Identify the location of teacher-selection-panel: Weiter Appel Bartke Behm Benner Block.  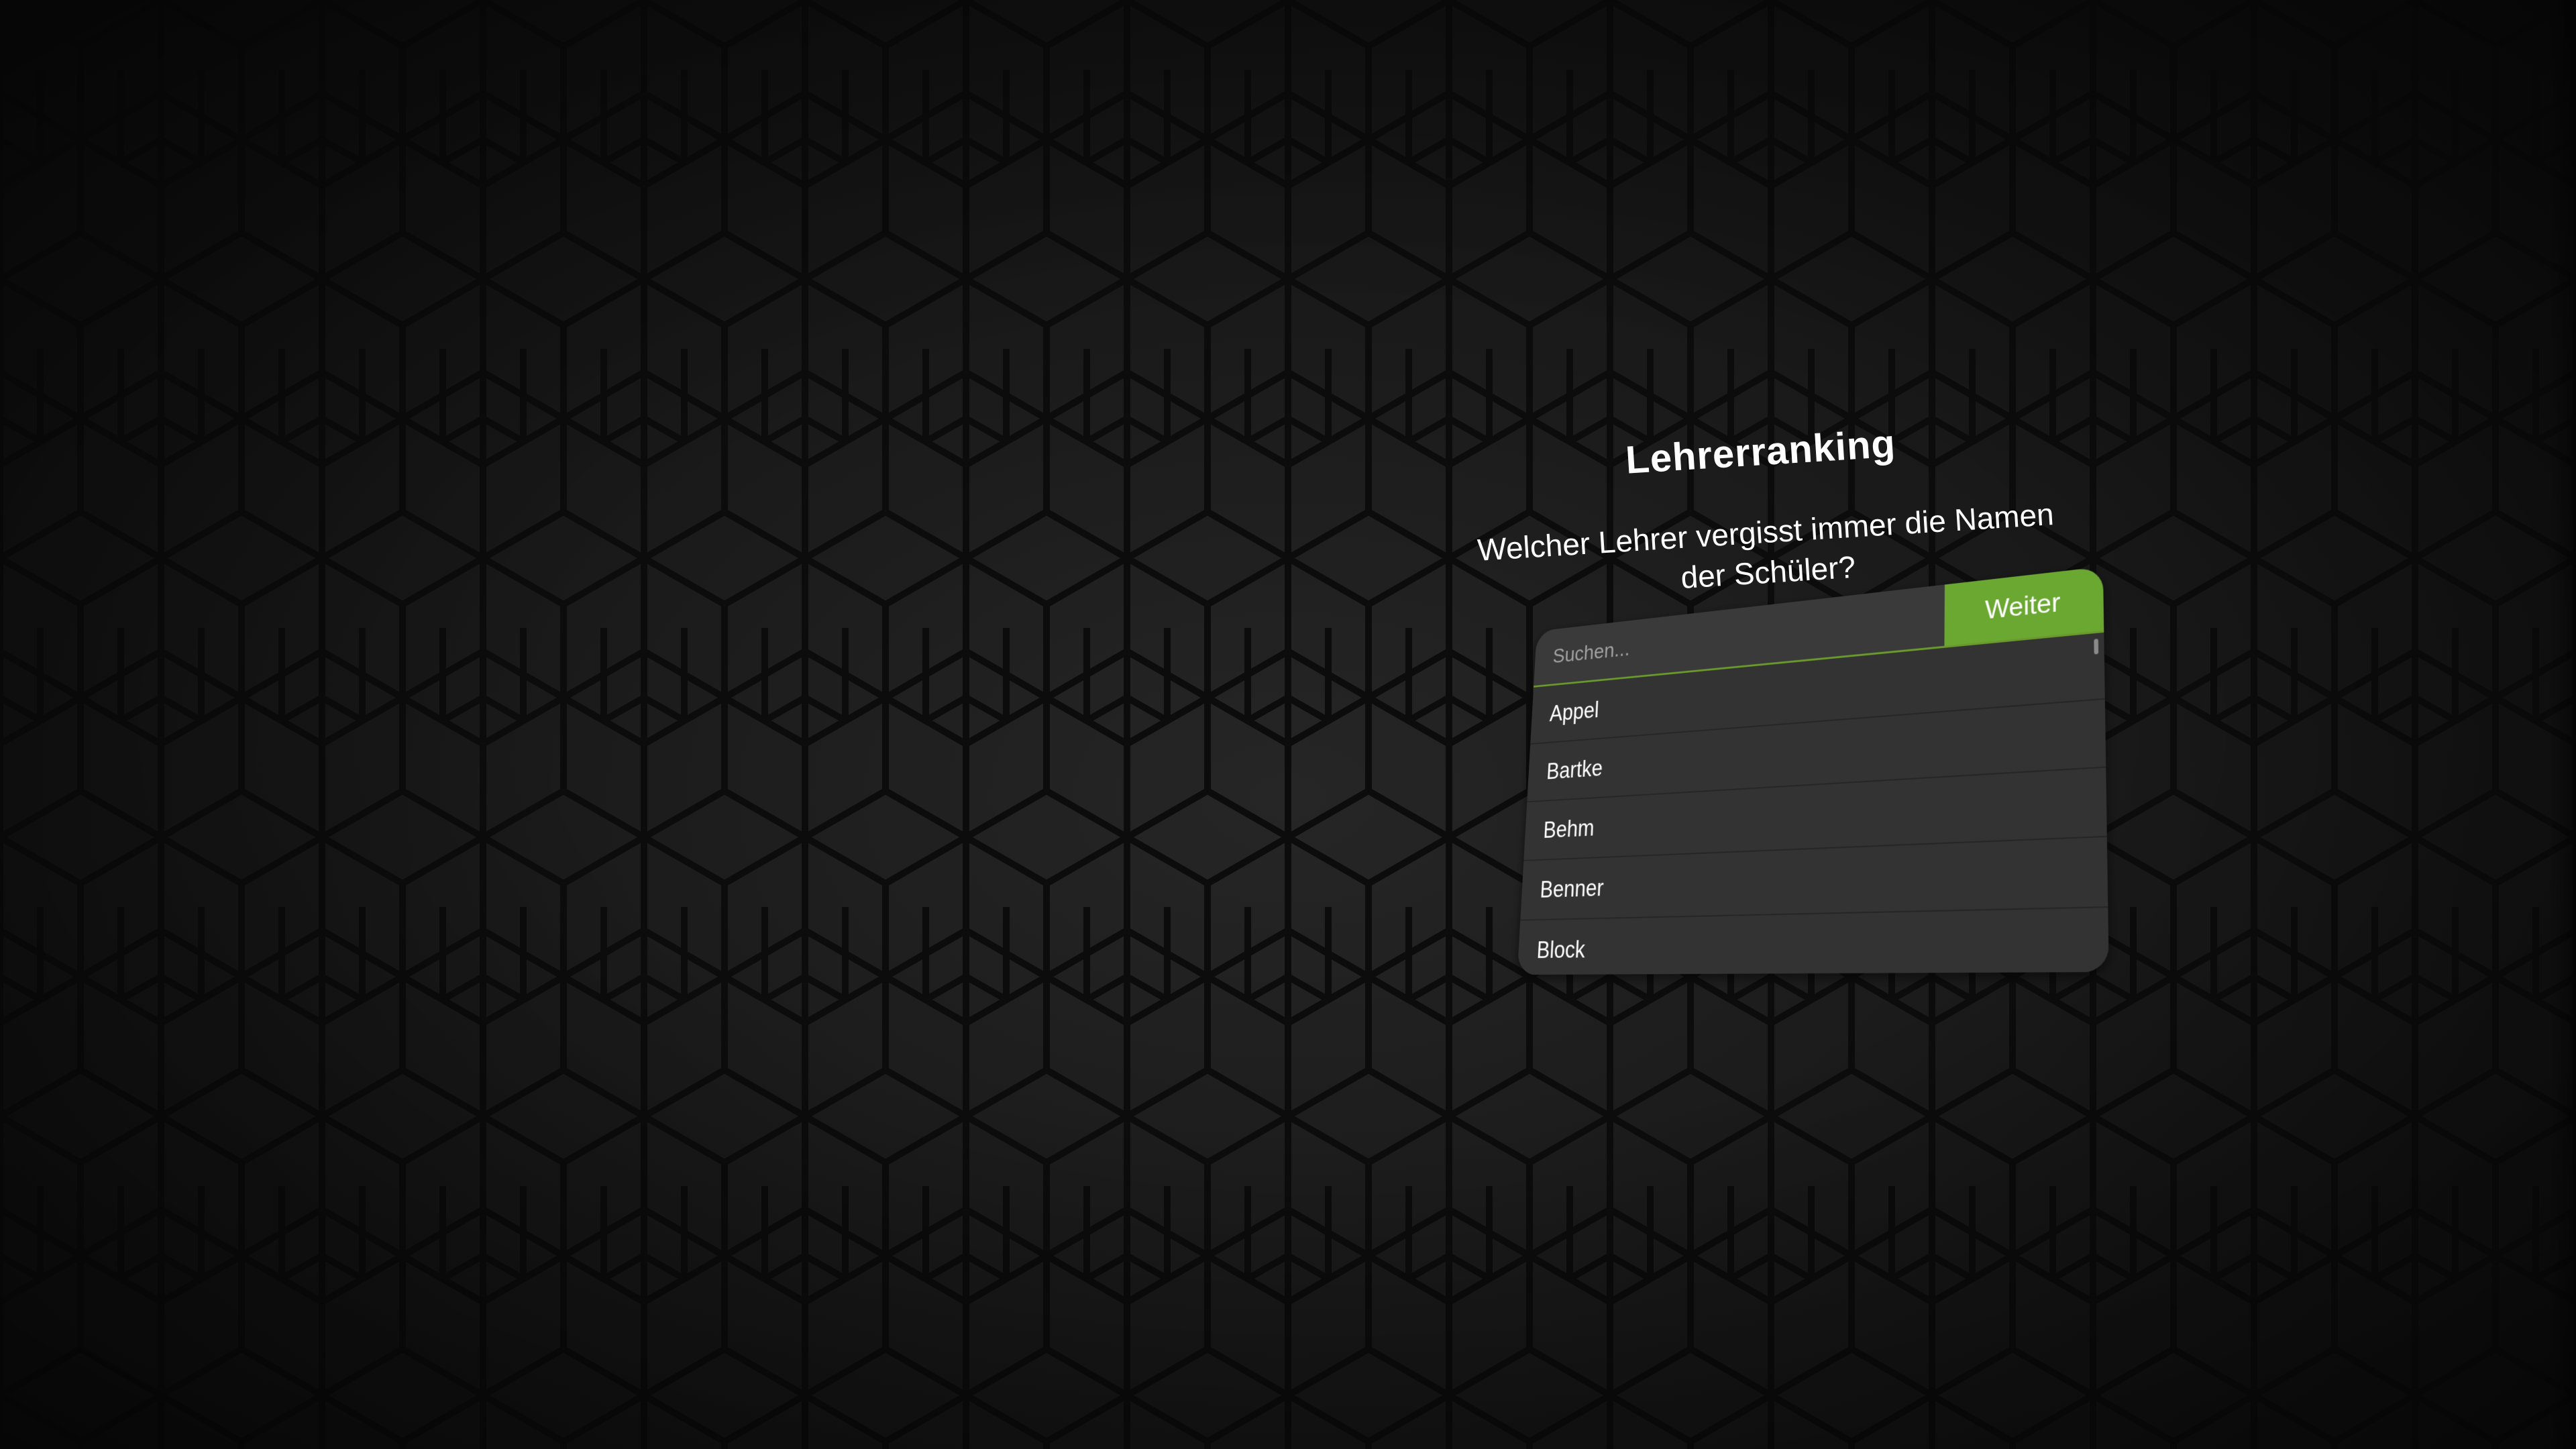
(1813, 770).